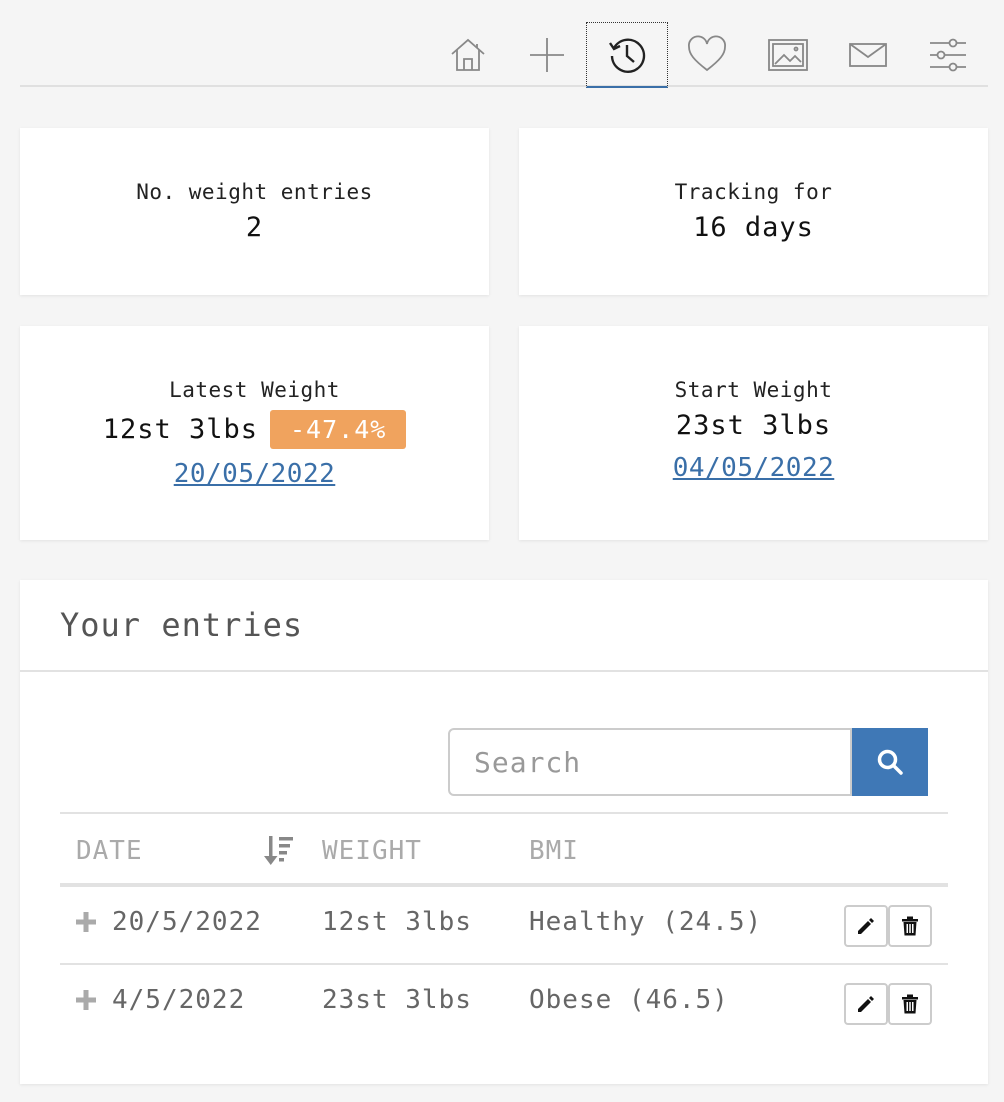 This screenshot has height=1102, width=1004. I want to click on start-weight-date-link: 04/05/2022, so click(754, 468).